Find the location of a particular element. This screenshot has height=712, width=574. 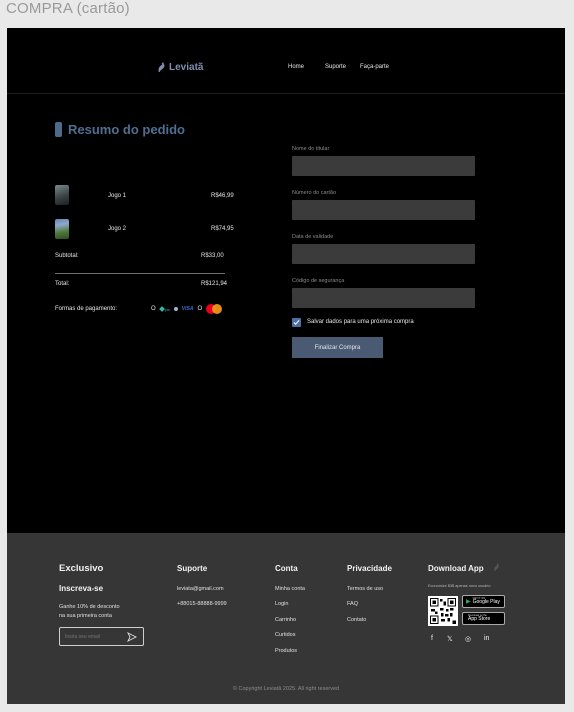

nav-join: Faça-parte is located at coordinates (374, 67).